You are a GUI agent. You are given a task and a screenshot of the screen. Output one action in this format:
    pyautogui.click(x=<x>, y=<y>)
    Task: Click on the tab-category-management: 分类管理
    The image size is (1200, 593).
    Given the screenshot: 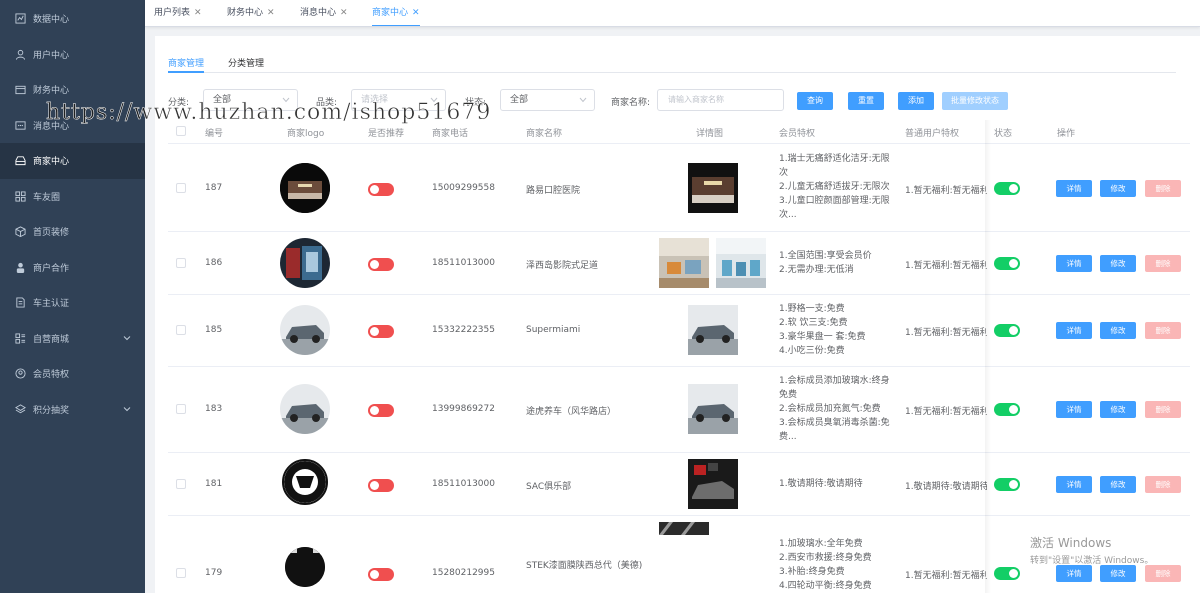 What is the action you would take?
    pyautogui.click(x=246, y=62)
    